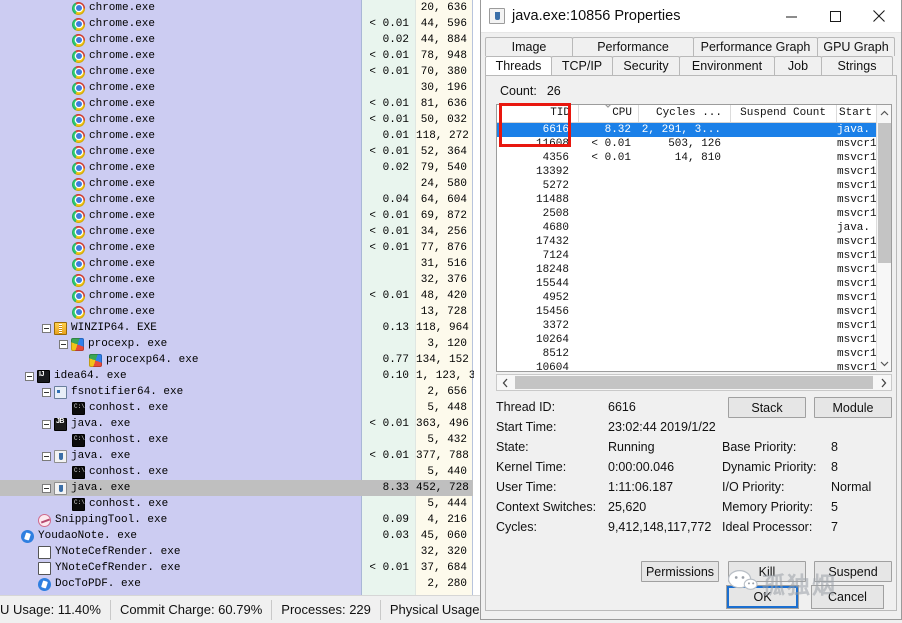 This screenshot has height=623, width=902. I want to click on process-name-cell: YoudaoNote. exe, so click(180, 536).